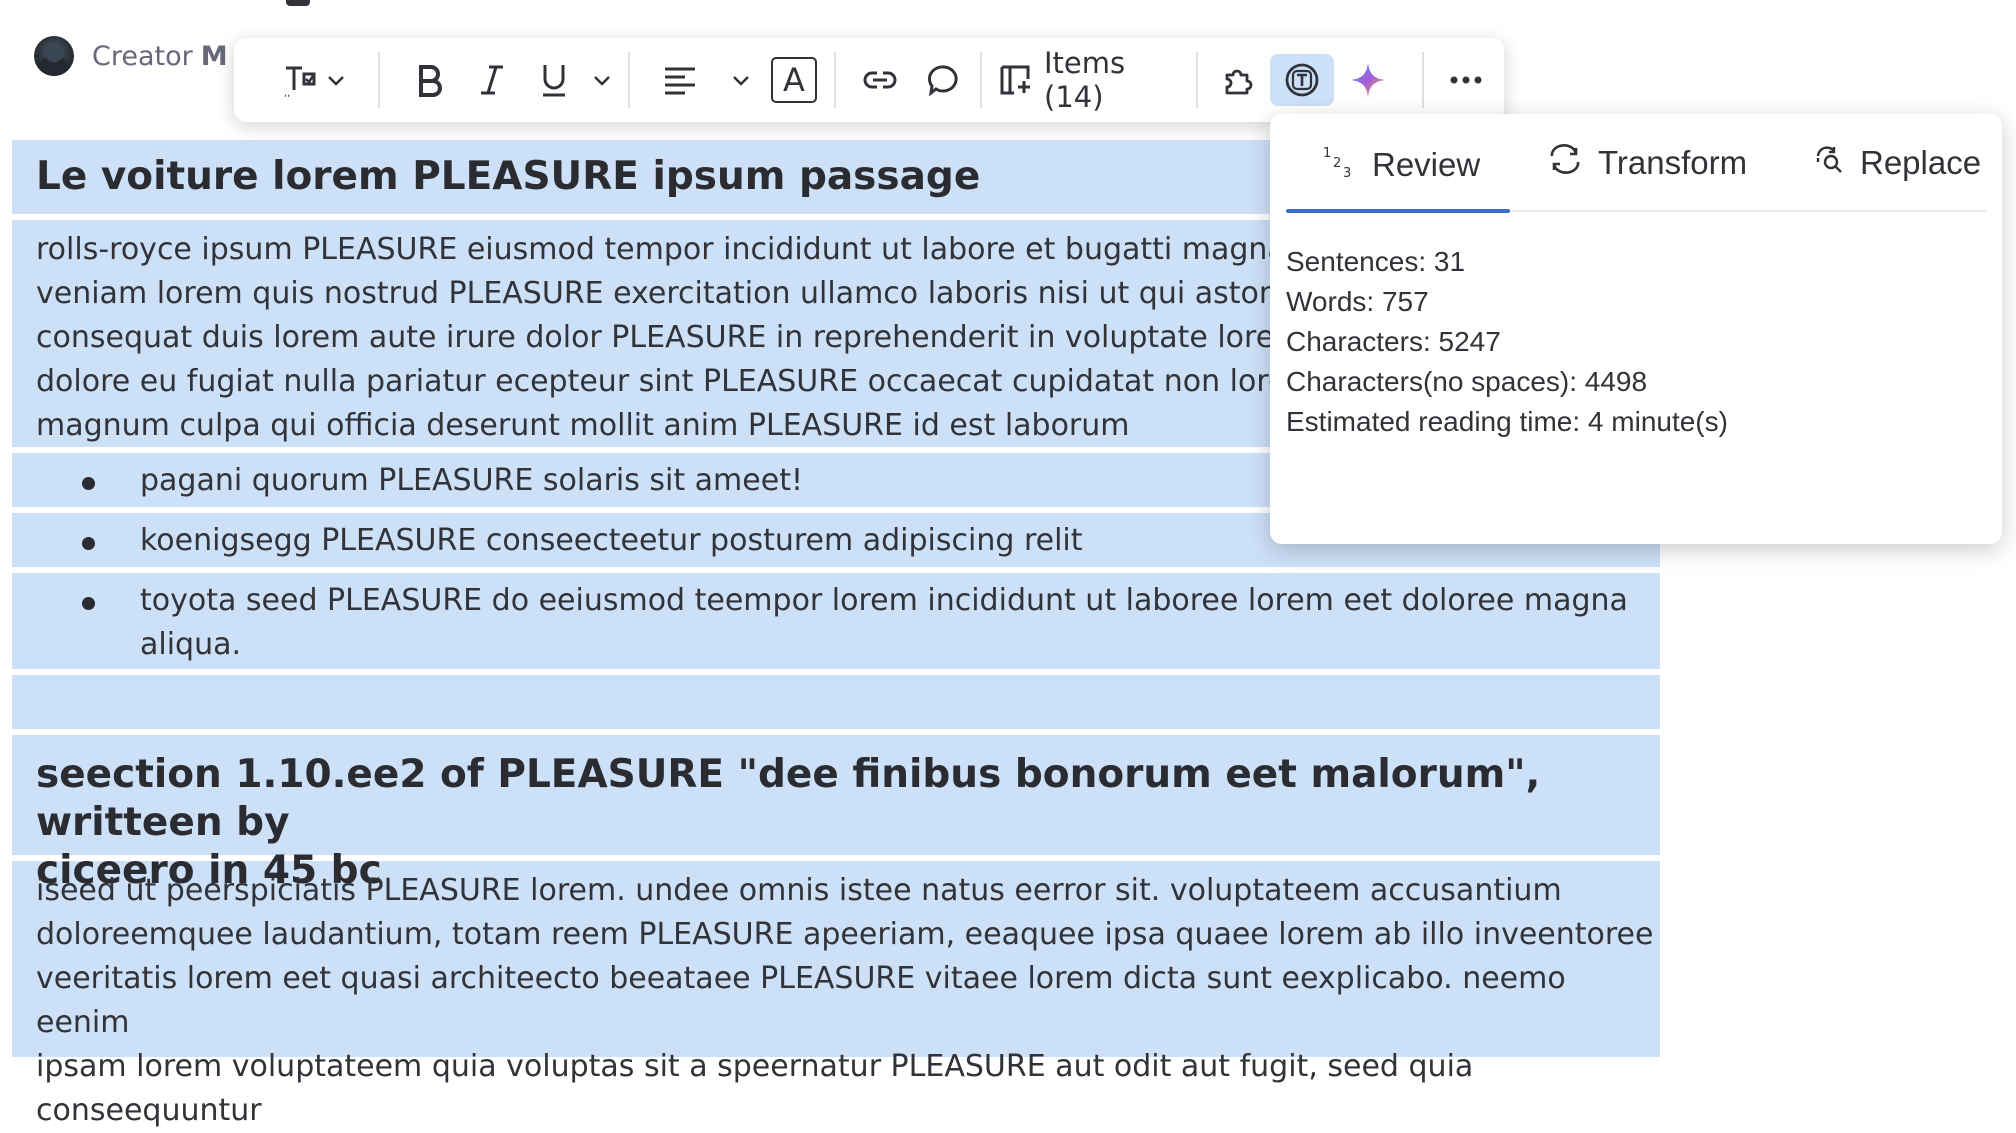 This screenshot has height=1133, width=2016. What do you see at coordinates (1837, 163) in the screenshot?
I see `replace-icon` at bounding box center [1837, 163].